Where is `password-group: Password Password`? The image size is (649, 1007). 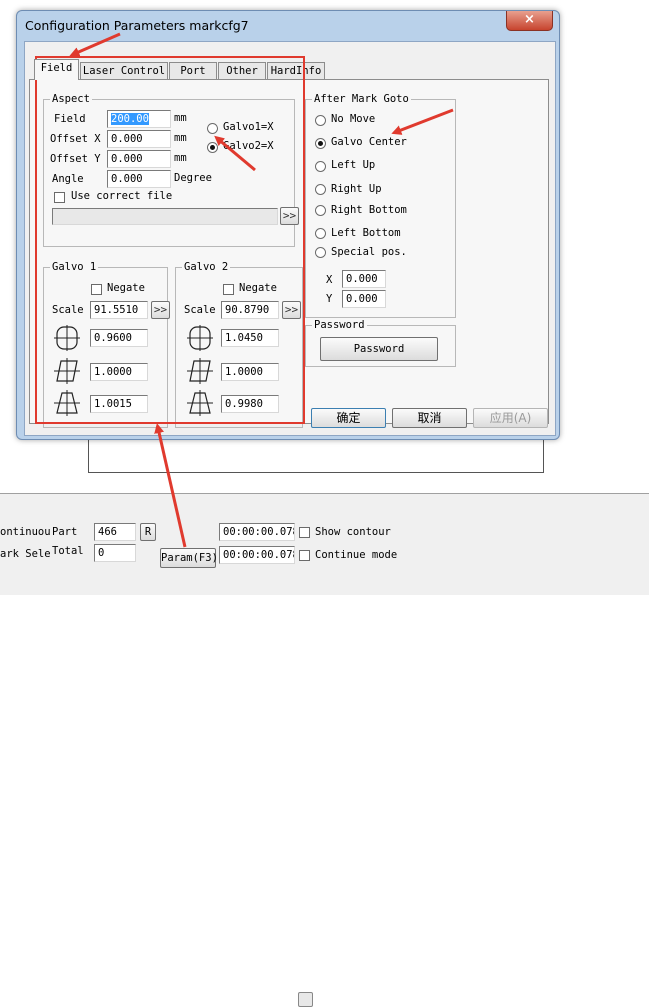
password-group: Password Password is located at coordinates (380, 343).